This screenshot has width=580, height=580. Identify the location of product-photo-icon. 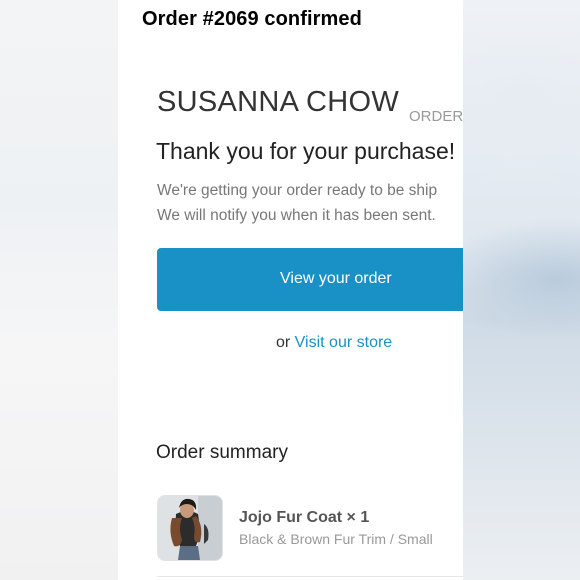
(190, 528).